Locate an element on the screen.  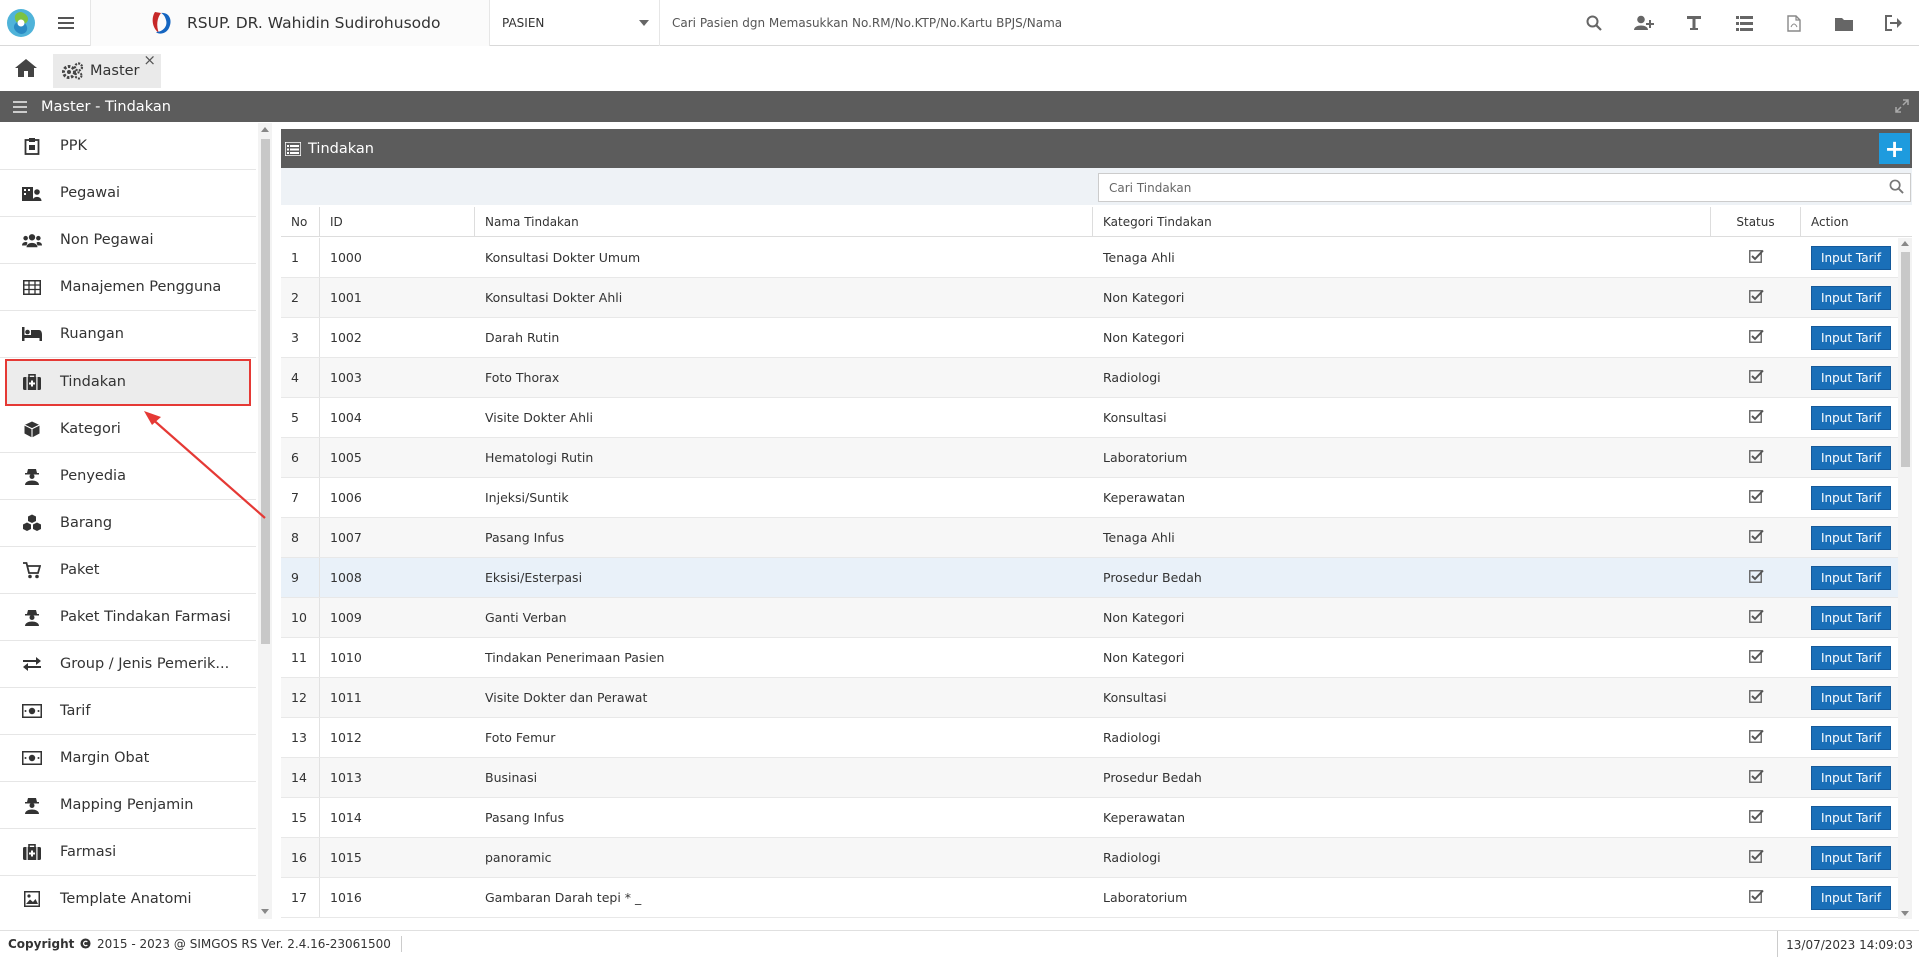
add-tindakan-button: + is located at coordinates (1894, 148).